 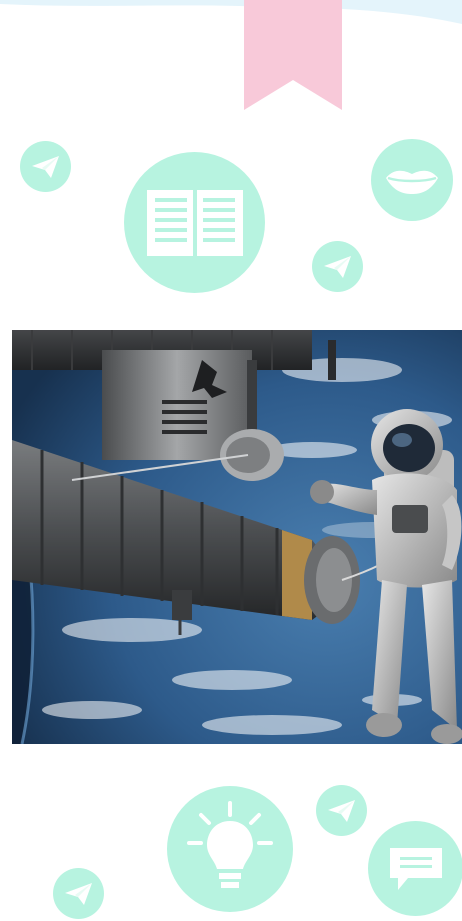 What do you see at coordinates (293, 55) in the screenshot?
I see `bookmark-icon` at bounding box center [293, 55].